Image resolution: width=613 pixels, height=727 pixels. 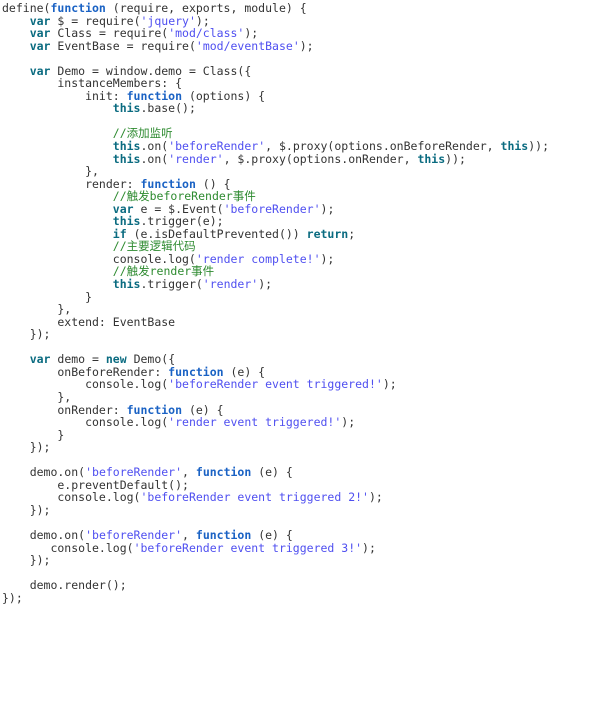 I want to click on code-token-str: 'render complete!', so click(x=258, y=258).